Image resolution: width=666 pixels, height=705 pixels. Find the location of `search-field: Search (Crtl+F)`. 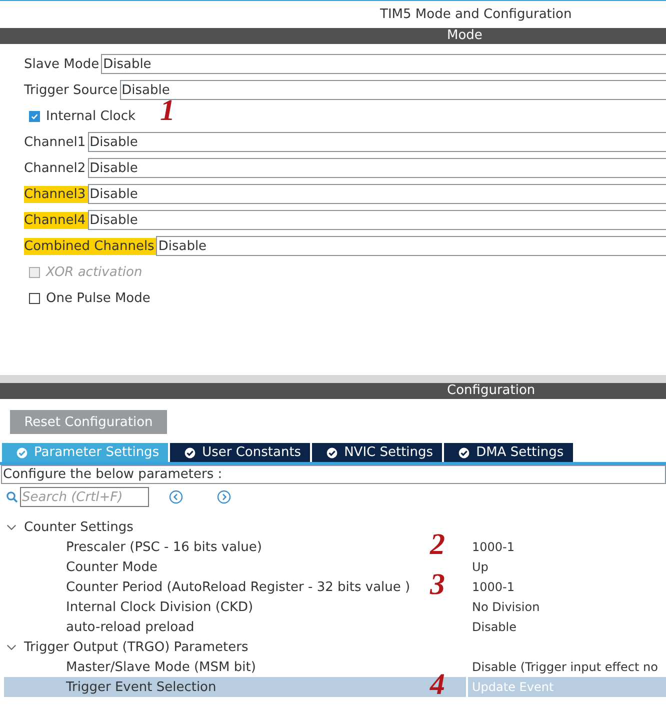

search-field: Search (Crtl+F) is located at coordinates (84, 497).